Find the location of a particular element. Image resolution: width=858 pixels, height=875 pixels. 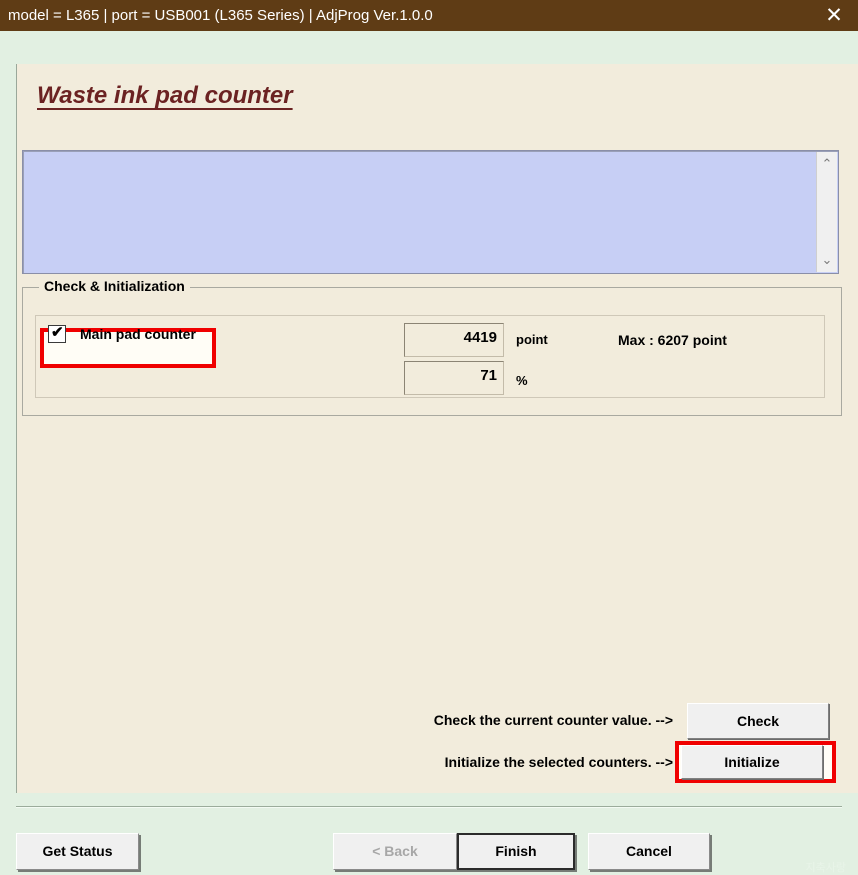

watermark: 지축사랑 is located at coordinates (825, 868).